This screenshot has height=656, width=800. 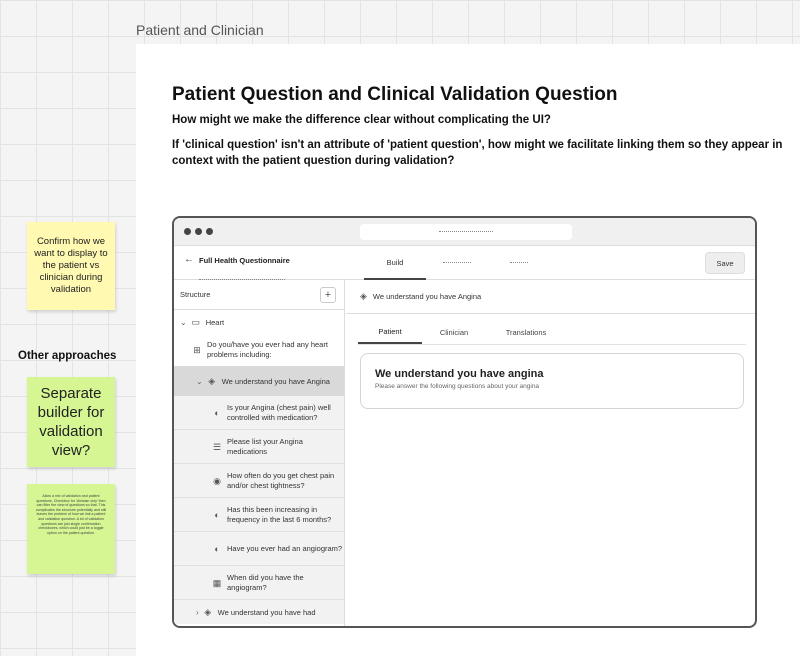 What do you see at coordinates (526, 332) in the screenshot?
I see `tab-translations: Translations` at bounding box center [526, 332].